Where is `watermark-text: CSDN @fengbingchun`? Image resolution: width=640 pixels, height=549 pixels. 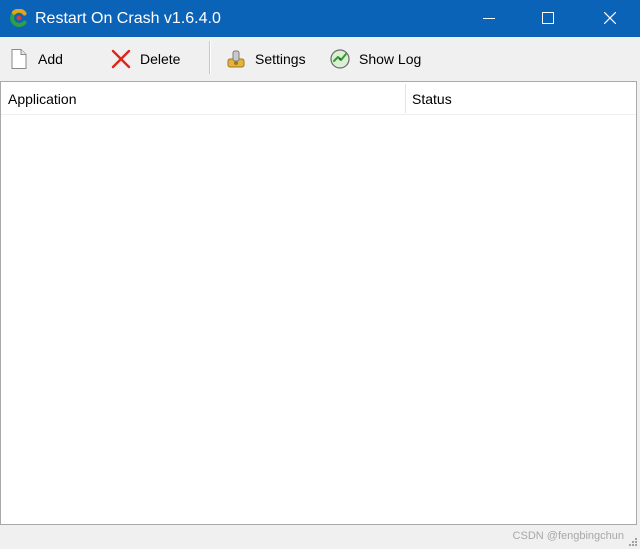 watermark-text: CSDN @fengbingchun is located at coordinates (568, 536).